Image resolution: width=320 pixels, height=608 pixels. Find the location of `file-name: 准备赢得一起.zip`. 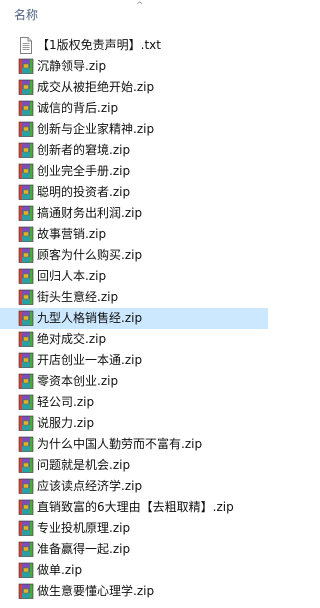

file-name: 准备赢得一起.zip is located at coordinates (84, 549).